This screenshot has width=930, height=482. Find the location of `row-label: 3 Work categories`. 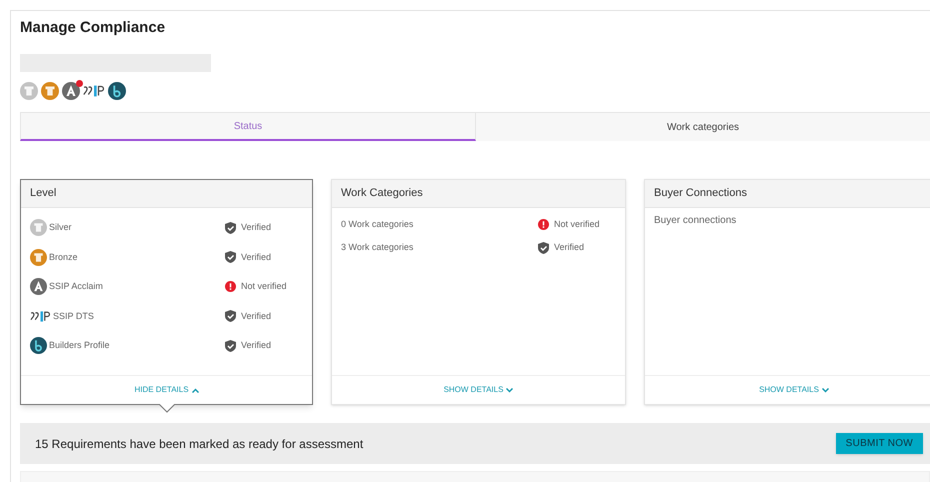

row-label: 3 Work categories is located at coordinates (377, 247).